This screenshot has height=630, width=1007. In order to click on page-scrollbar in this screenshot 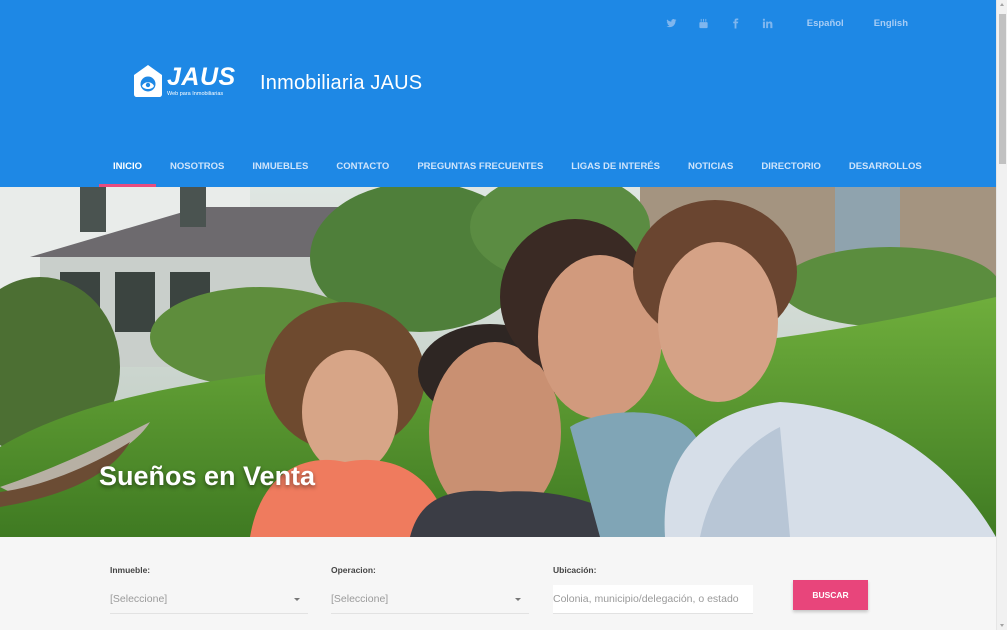, I will do `click(1001, 315)`.